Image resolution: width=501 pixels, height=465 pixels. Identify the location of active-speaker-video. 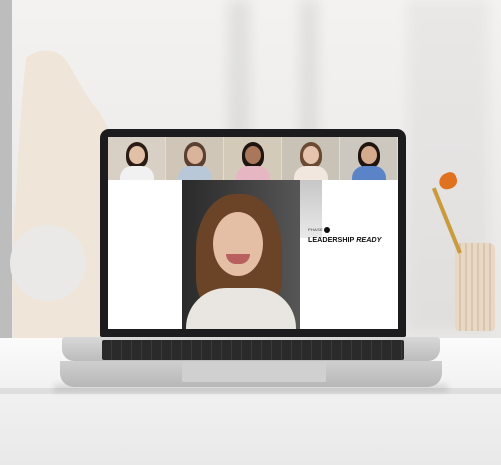
(241, 254).